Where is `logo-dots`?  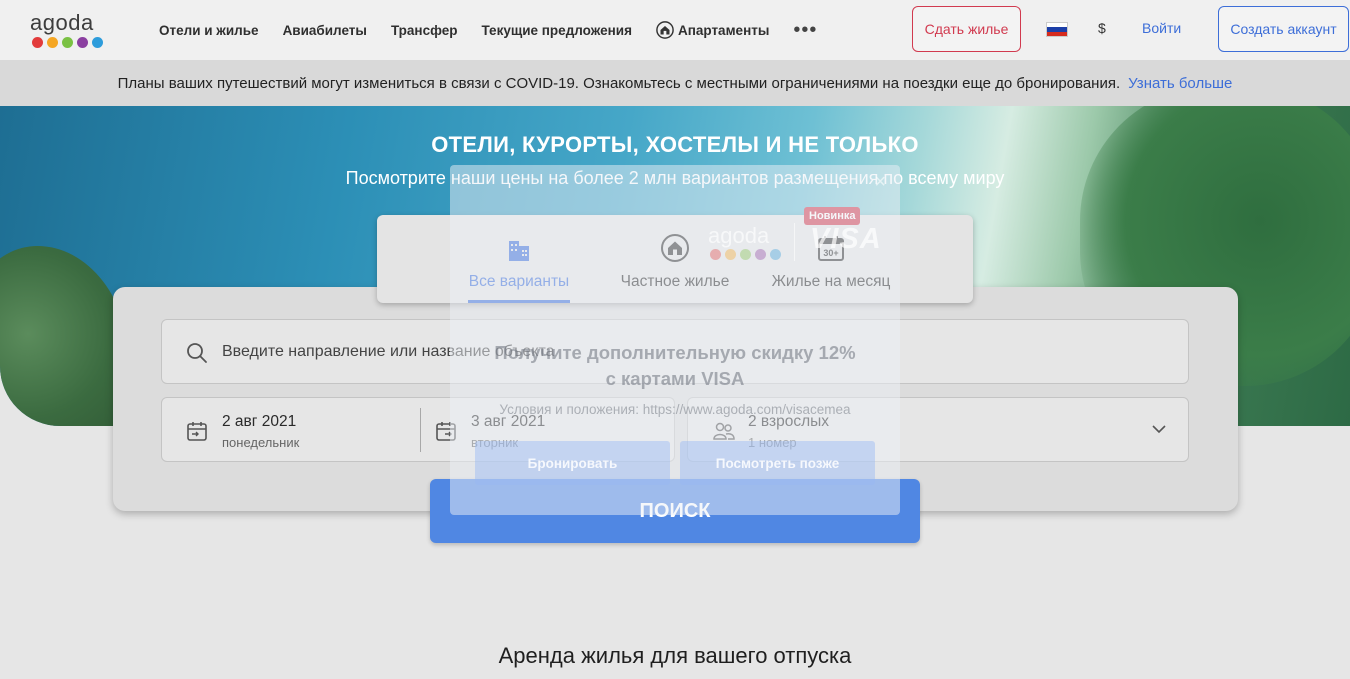 logo-dots is located at coordinates (71, 42).